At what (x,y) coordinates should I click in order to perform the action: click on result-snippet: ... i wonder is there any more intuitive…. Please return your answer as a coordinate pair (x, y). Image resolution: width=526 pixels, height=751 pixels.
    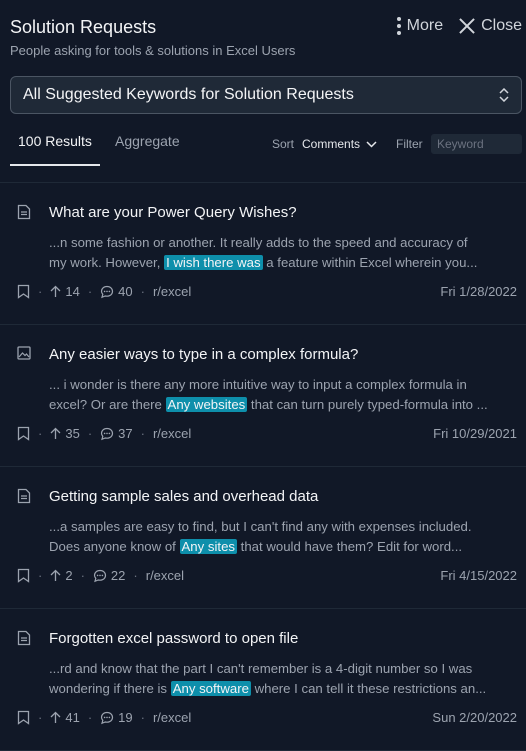
    Looking at the image, I should click on (279, 395).